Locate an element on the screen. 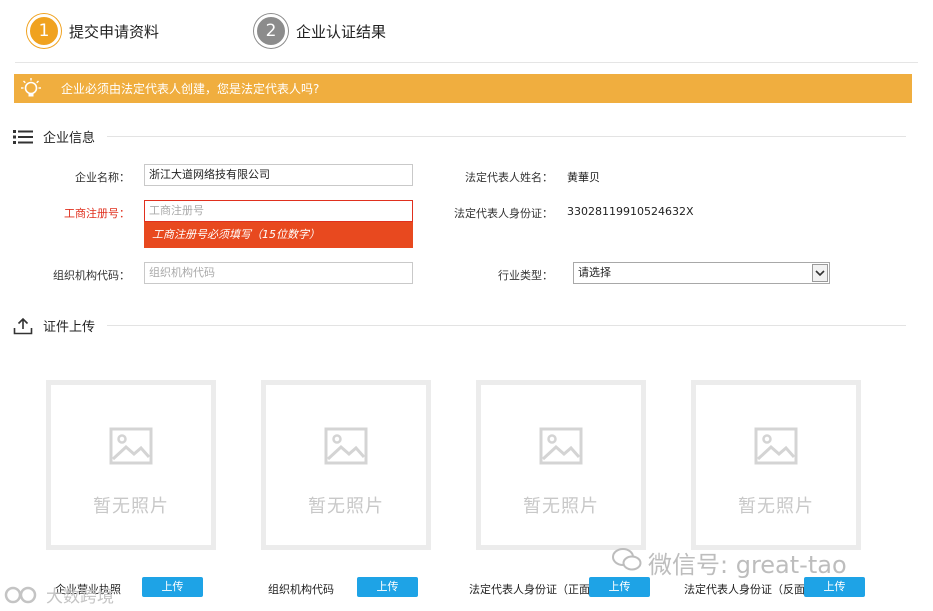 Image resolution: width=933 pixels, height=611 pixels. upload-business-license-button: 上传 is located at coordinates (172, 587).